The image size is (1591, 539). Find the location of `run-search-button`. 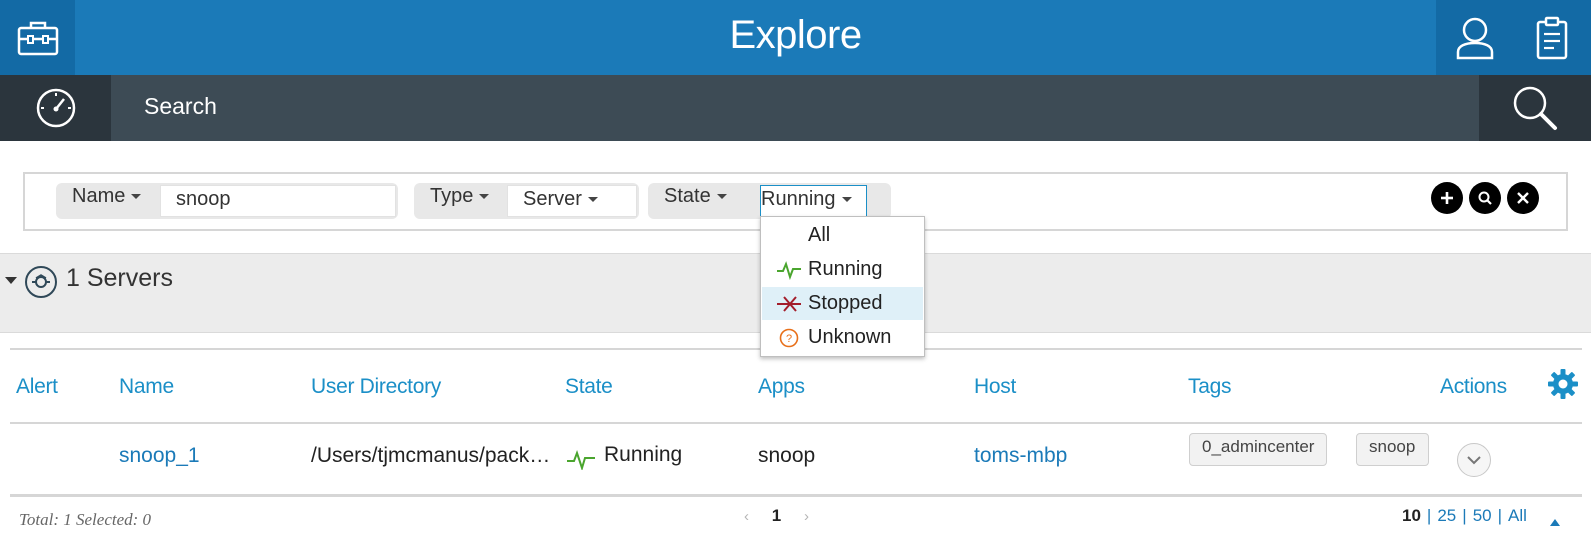

run-search-button is located at coordinates (1485, 198).